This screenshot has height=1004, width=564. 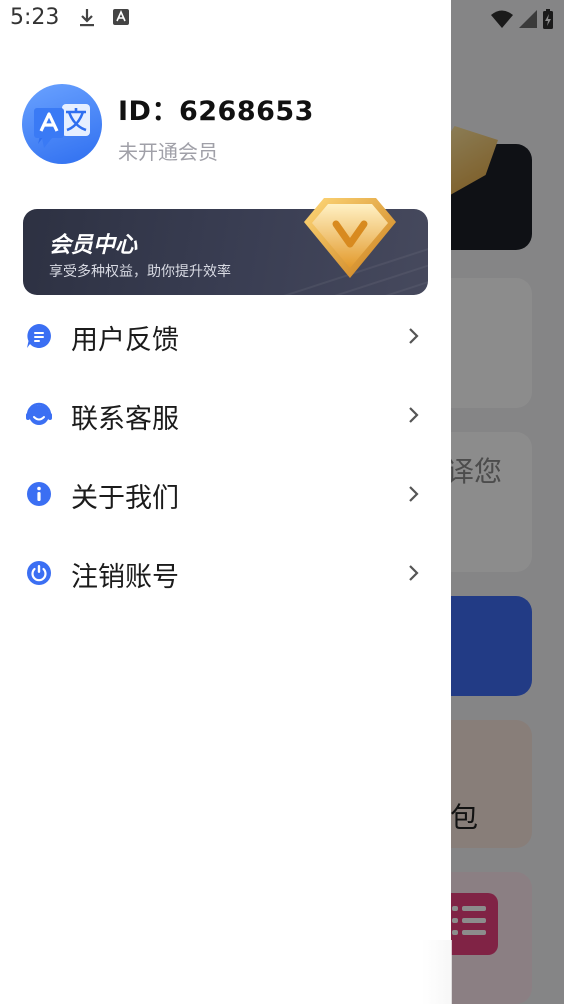 What do you see at coordinates (125, 419) in the screenshot?
I see `menu-item-label: 联系客服` at bounding box center [125, 419].